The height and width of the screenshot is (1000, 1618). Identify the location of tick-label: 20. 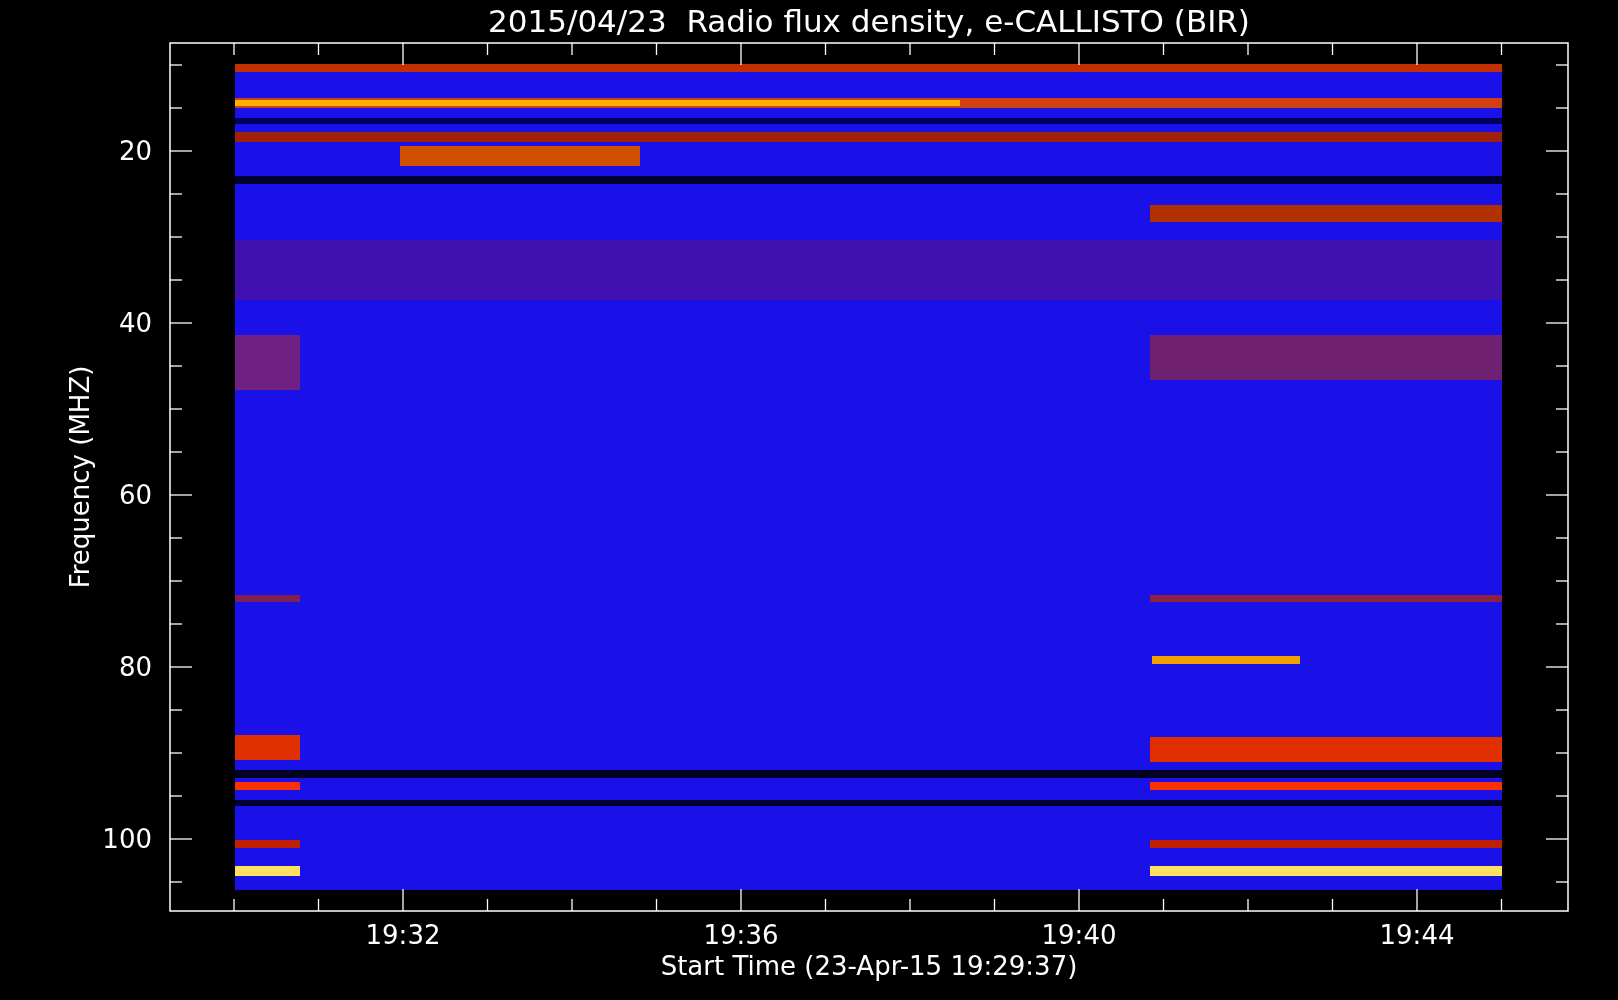
(135, 151).